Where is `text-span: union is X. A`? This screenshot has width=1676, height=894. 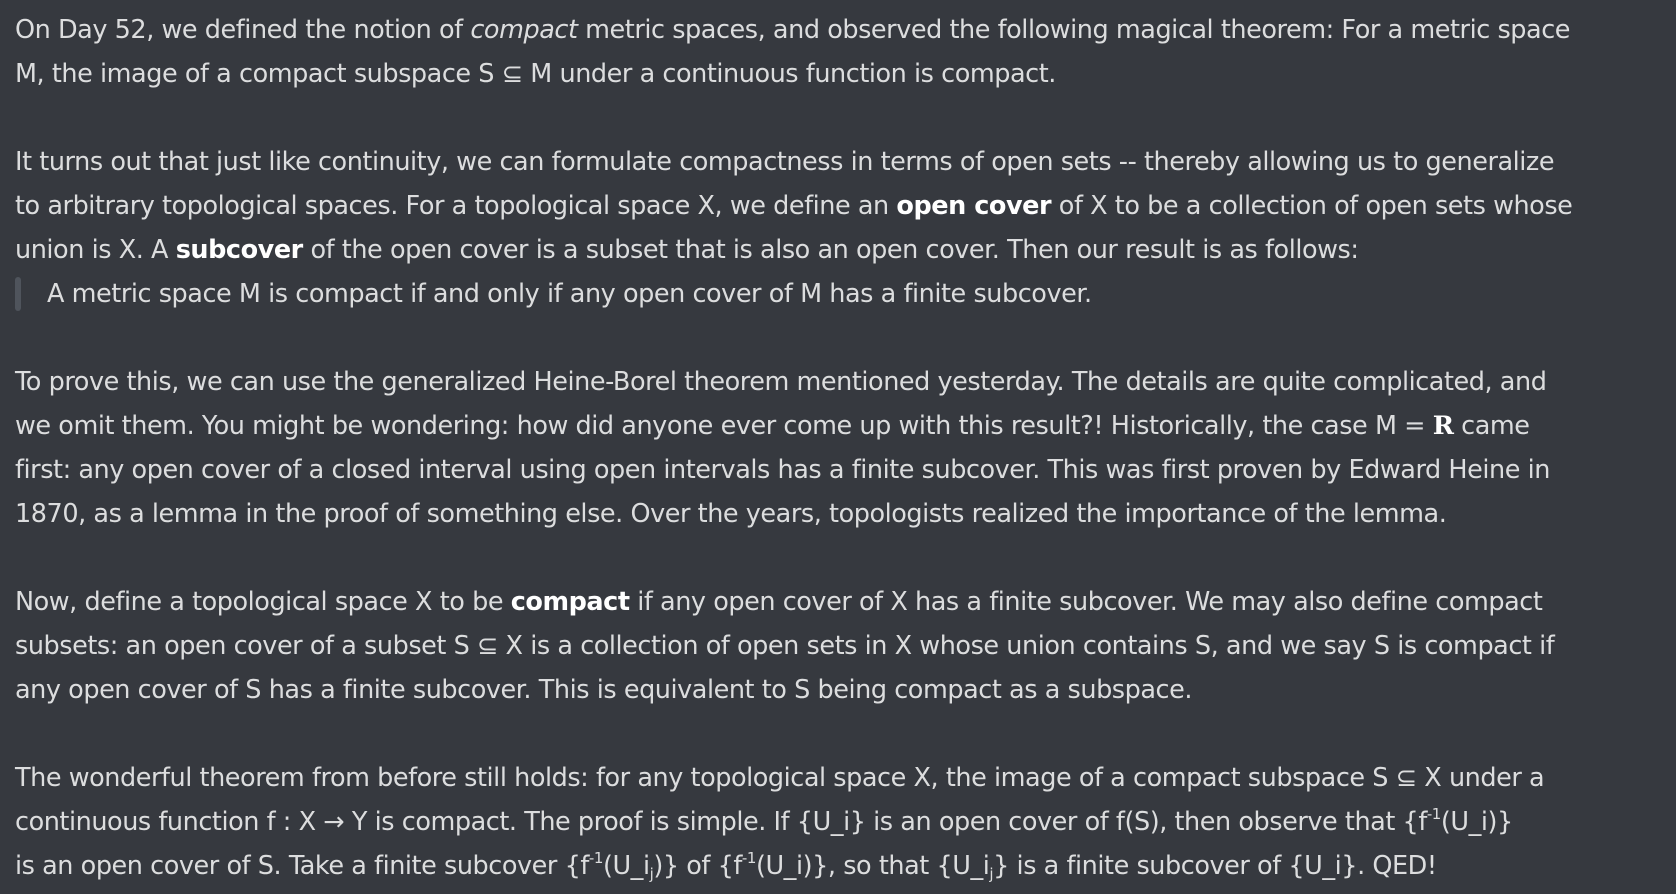 text-span: union is X. A is located at coordinates (95, 250).